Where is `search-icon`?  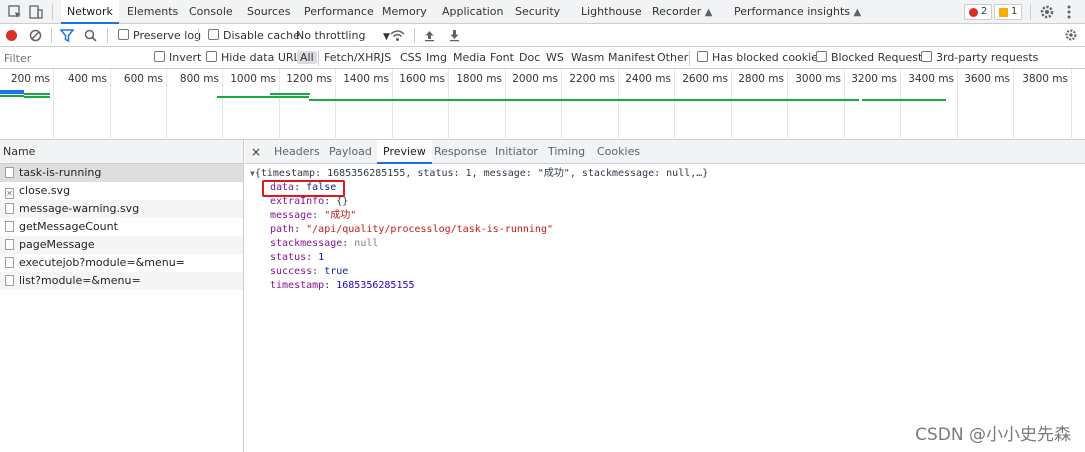 search-icon is located at coordinates (90, 35).